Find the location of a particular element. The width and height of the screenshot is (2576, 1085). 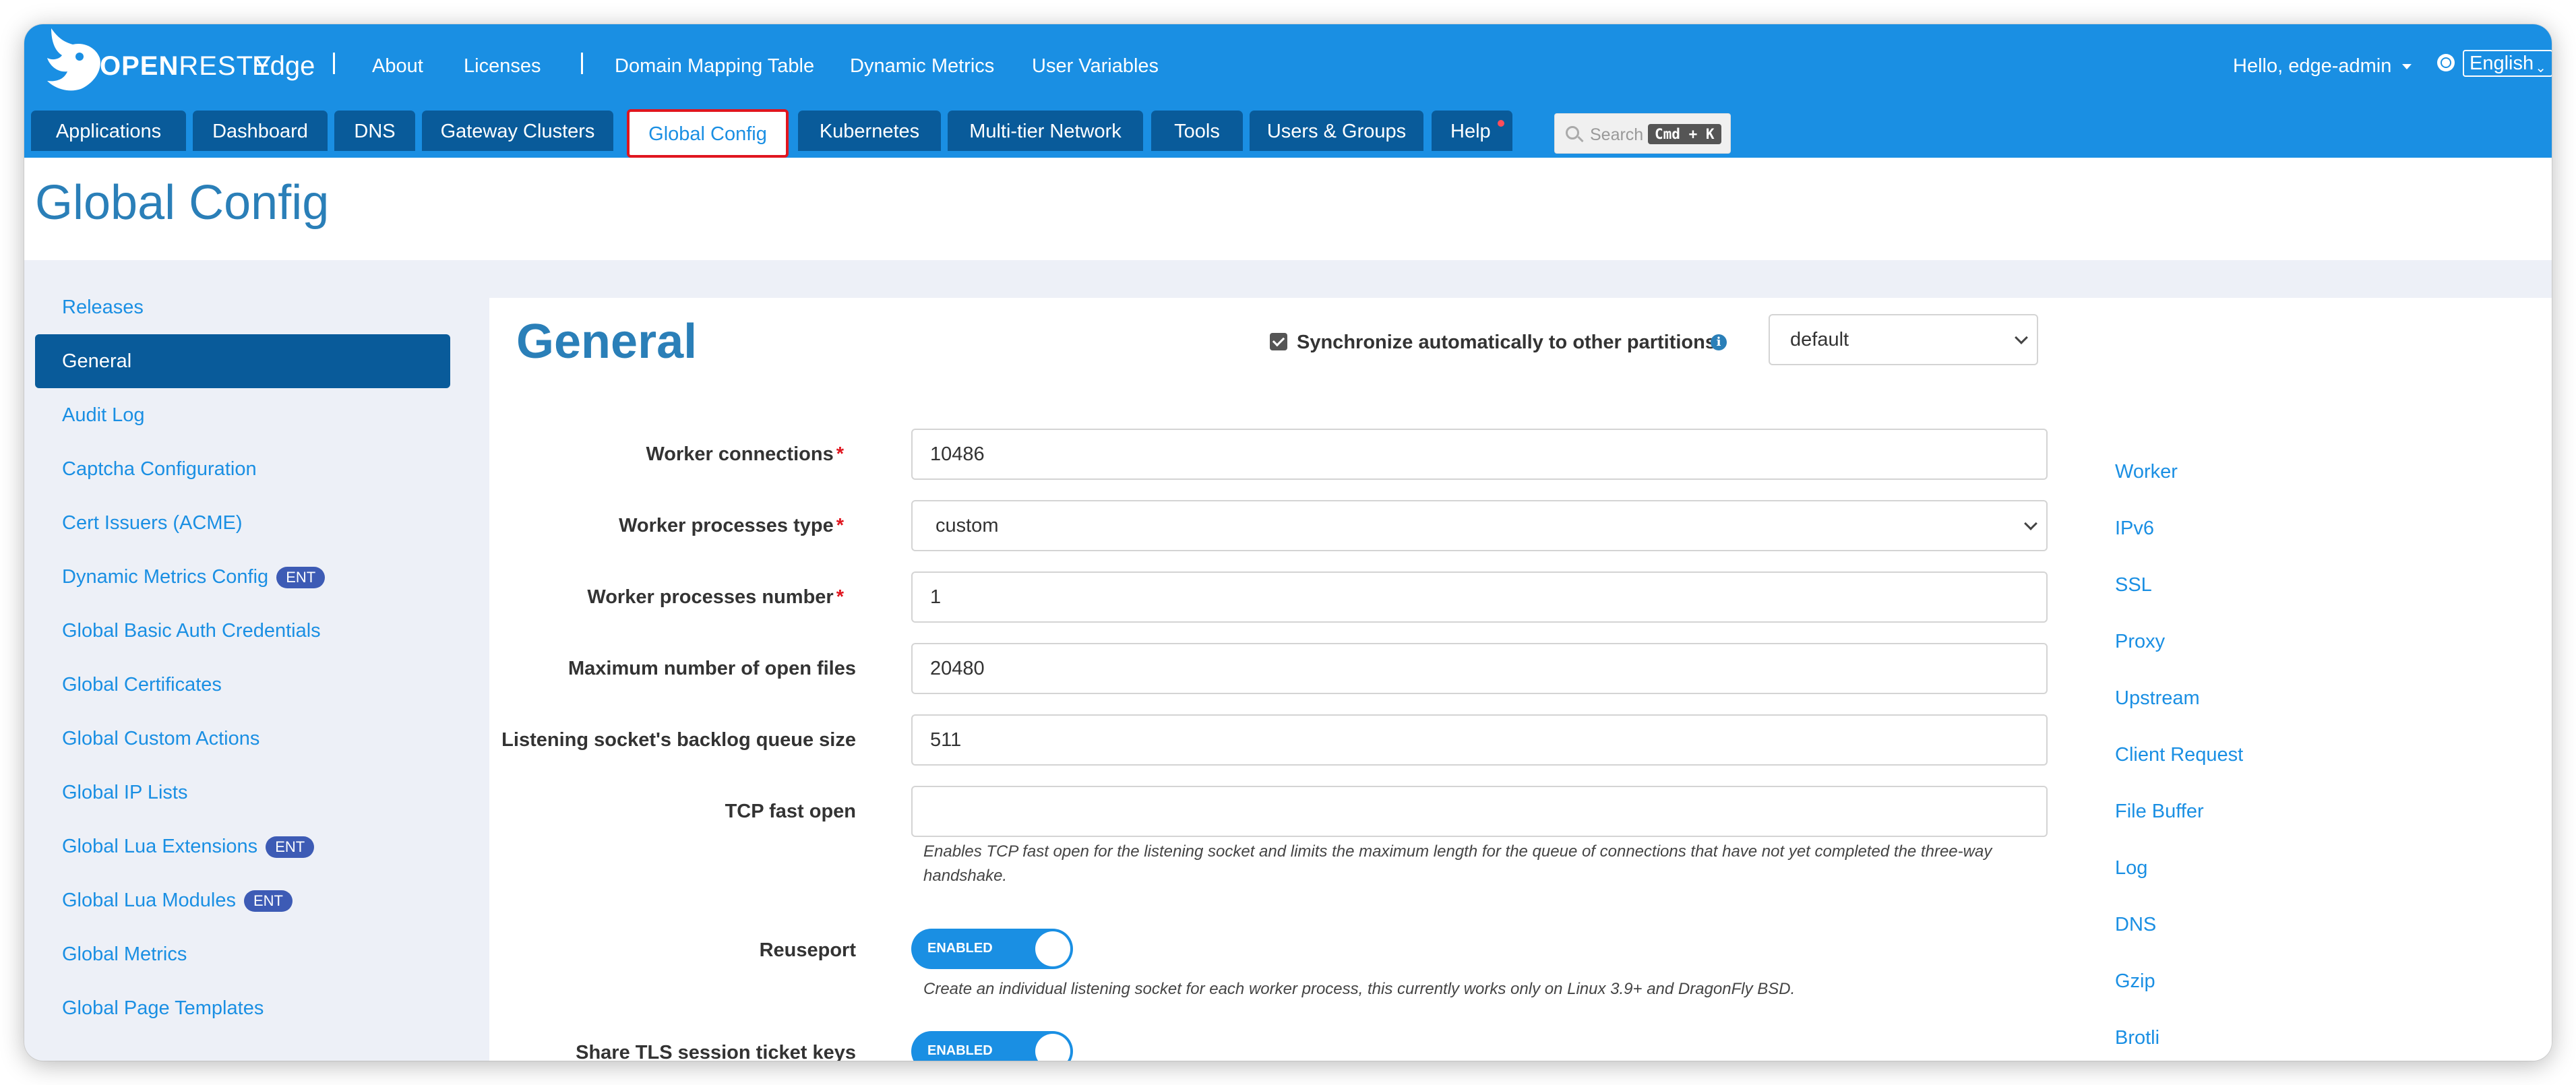

anchor-client-request: Client Request is located at coordinates (2179, 755).